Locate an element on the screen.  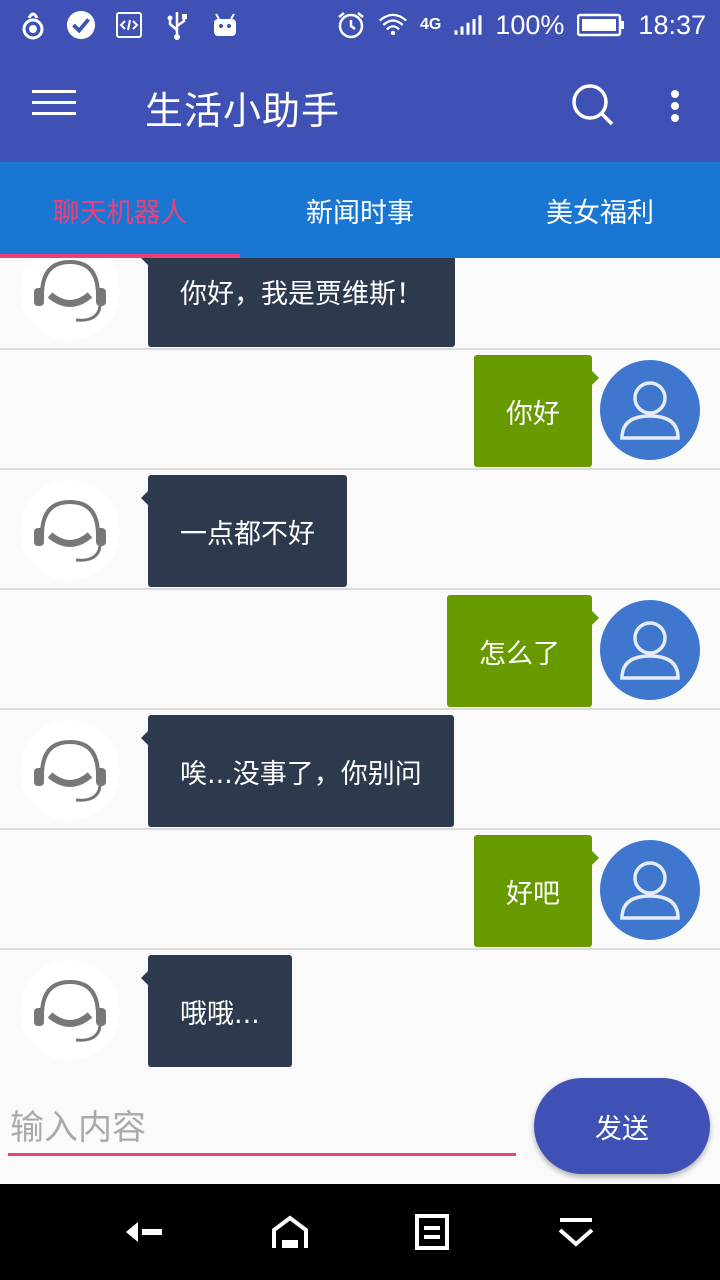
tab-chatbot: 聊天机器人 is located at coordinates (120, 210).